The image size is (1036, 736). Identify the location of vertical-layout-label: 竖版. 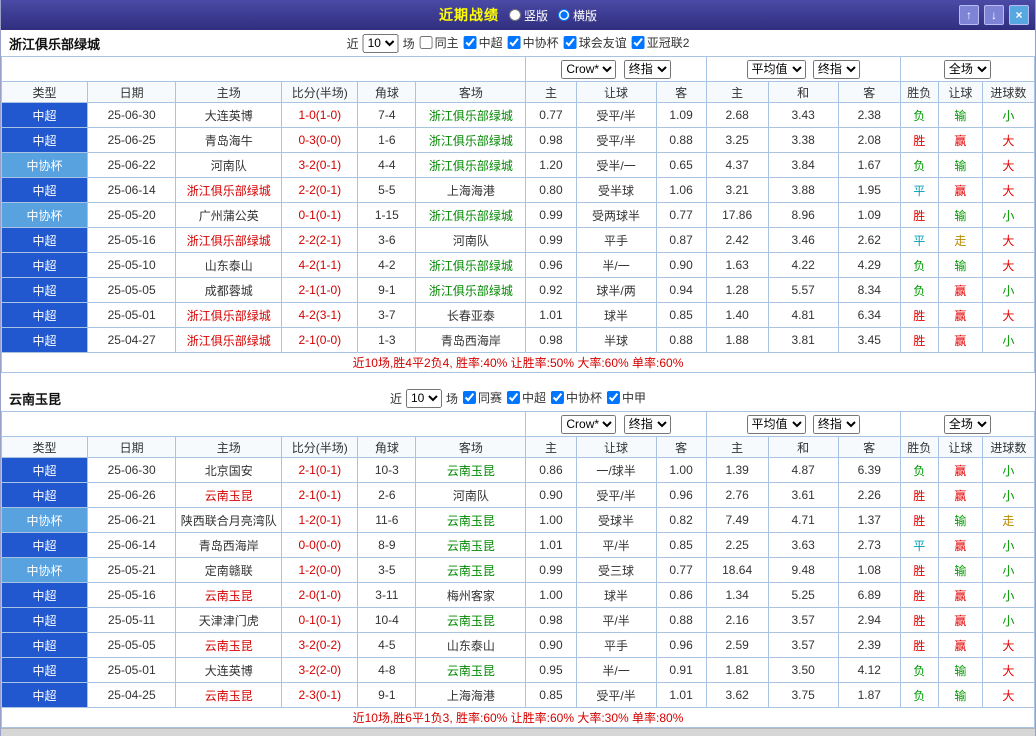
(535, 15).